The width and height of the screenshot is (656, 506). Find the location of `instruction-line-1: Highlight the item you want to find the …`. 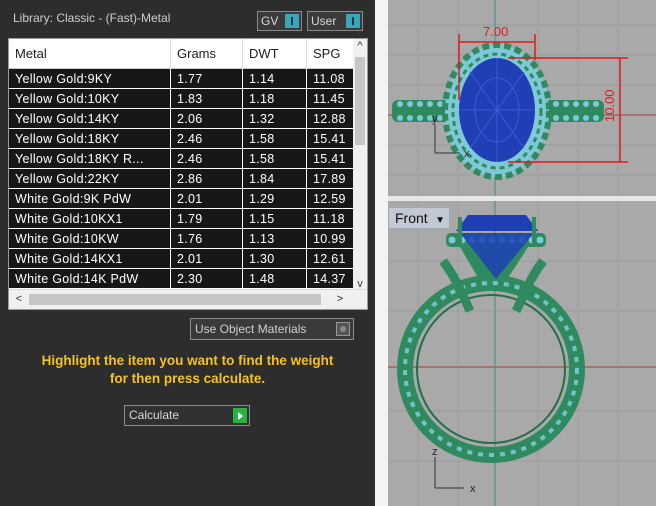

instruction-line-1: Highlight the item you want to find the … is located at coordinates (187, 360).